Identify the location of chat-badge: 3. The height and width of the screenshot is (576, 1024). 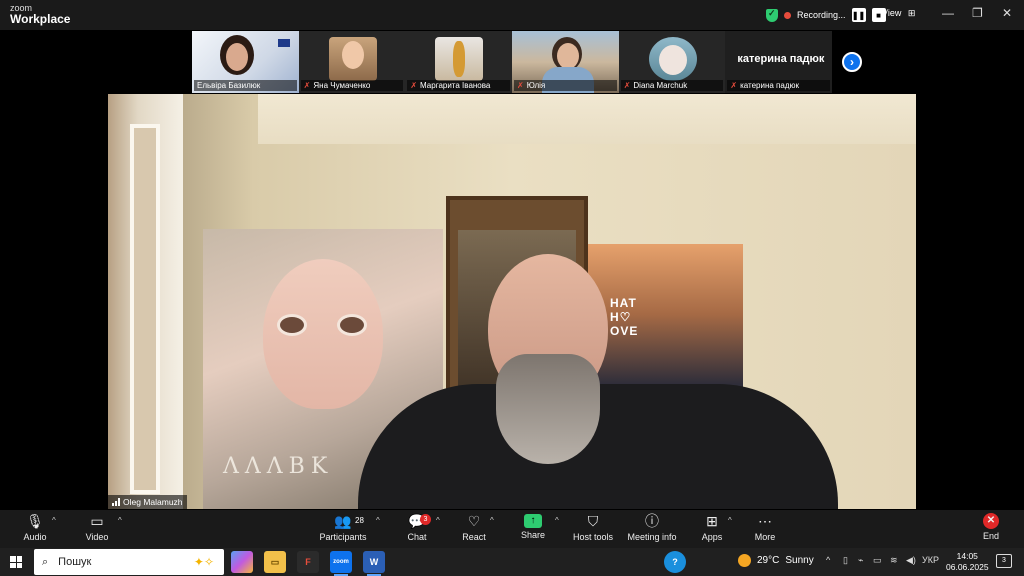
(425, 519).